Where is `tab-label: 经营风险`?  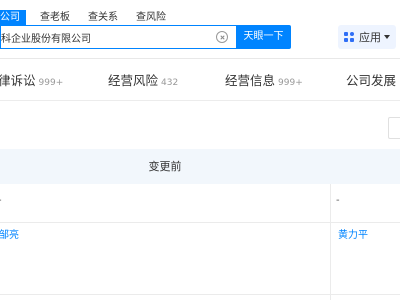
tab-label: 经营风险 is located at coordinates (133, 80).